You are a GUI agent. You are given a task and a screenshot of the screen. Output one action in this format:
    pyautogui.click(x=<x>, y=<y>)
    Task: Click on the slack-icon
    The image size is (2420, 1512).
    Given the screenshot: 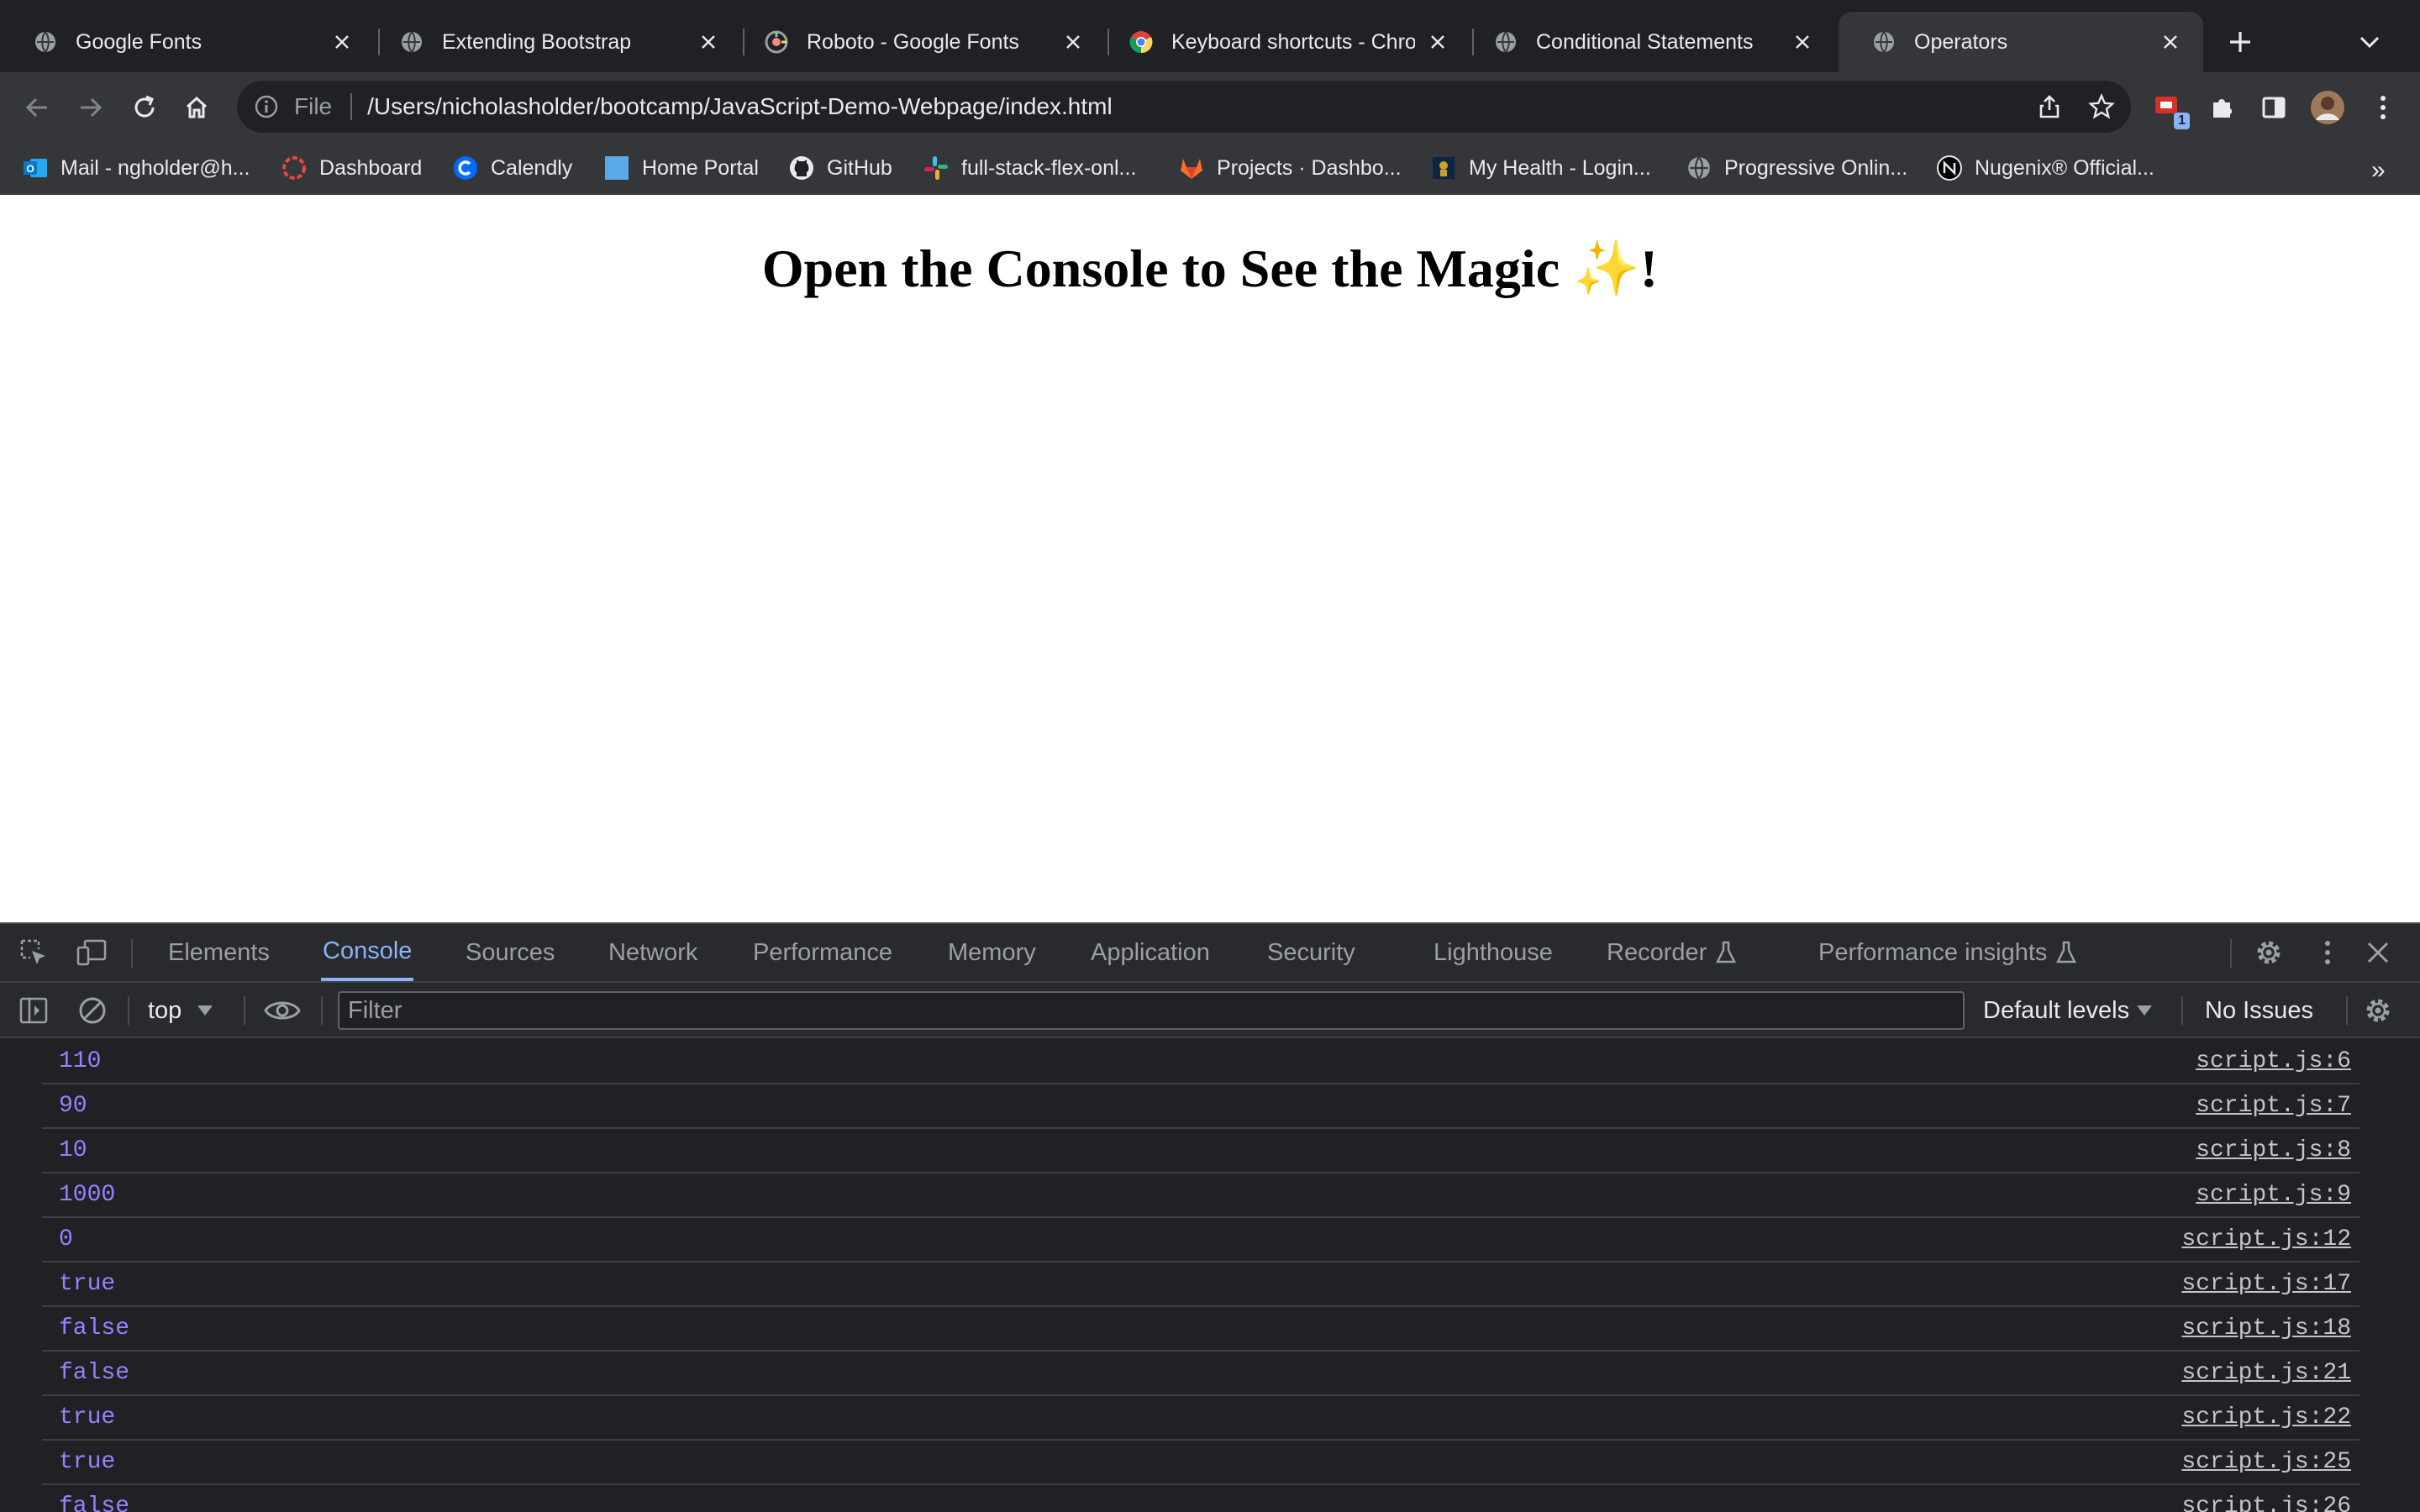 What is the action you would take?
    pyautogui.click(x=936, y=168)
    